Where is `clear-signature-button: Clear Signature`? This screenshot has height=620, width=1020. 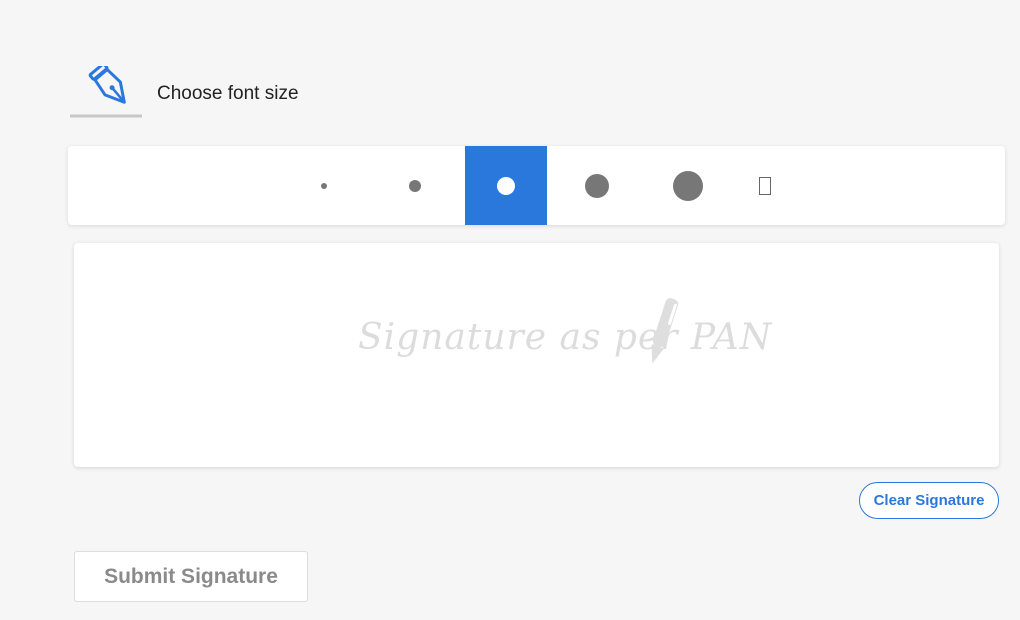
clear-signature-button: Clear Signature is located at coordinates (929, 500).